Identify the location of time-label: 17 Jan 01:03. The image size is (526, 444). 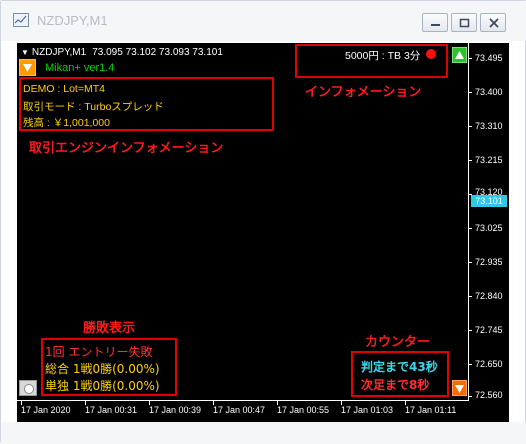
(367, 410).